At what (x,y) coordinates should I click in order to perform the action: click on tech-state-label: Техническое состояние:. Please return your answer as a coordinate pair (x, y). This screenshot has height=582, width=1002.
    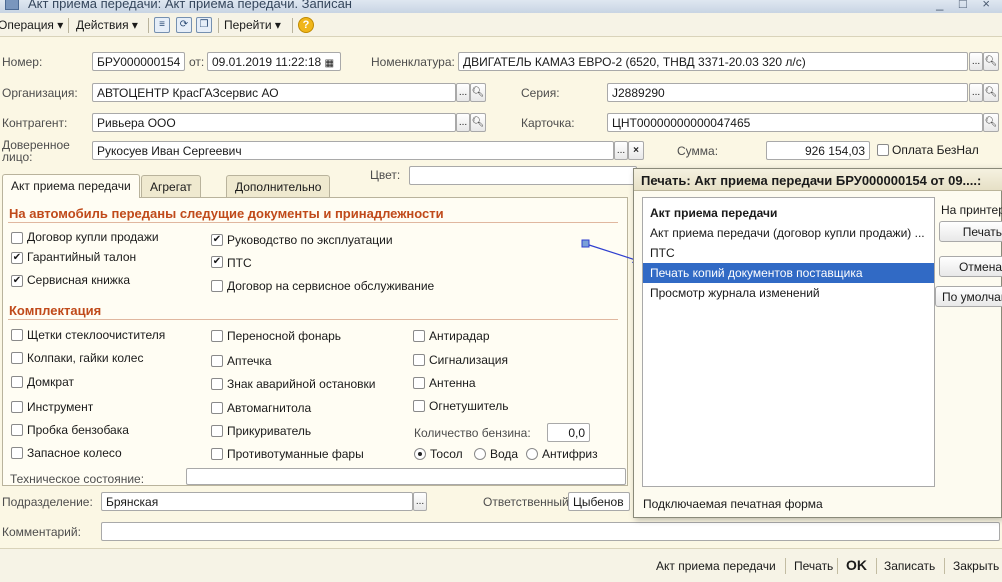
    Looking at the image, I should click on (77, 479).